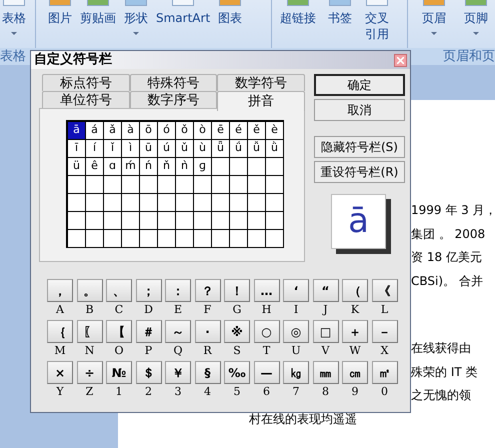 Image resolution: width=495 pixels, height=448 pixels. I want to click on symbol-key: 、, so click(119, 290).